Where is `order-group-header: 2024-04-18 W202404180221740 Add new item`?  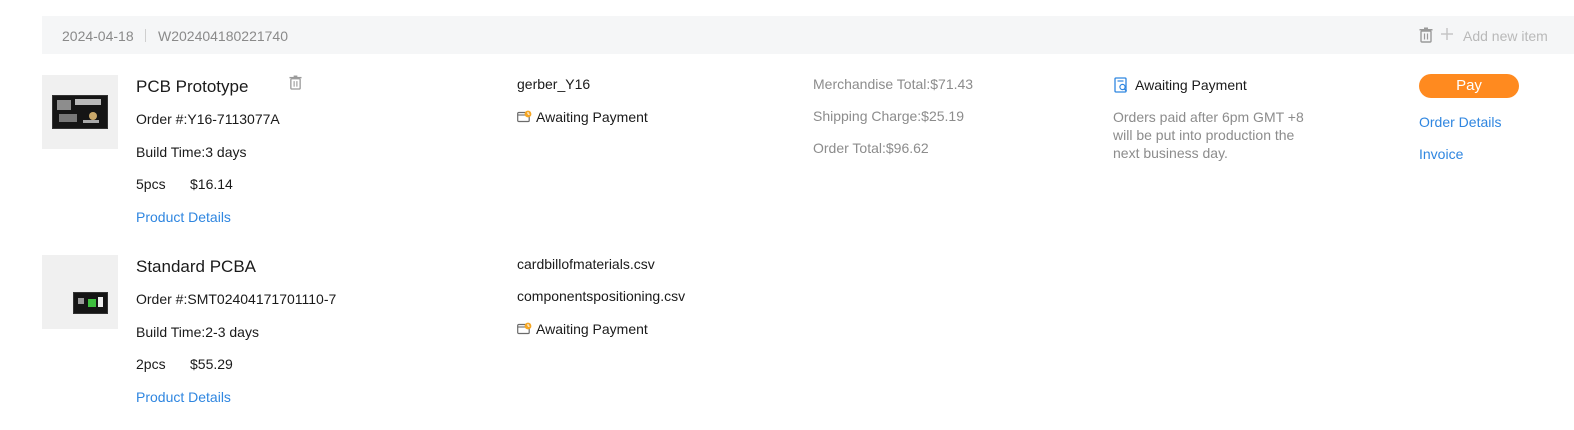
order-group-header: 2024-04-18 W202404180221740 Add new item is located at coordinates (808, 35).